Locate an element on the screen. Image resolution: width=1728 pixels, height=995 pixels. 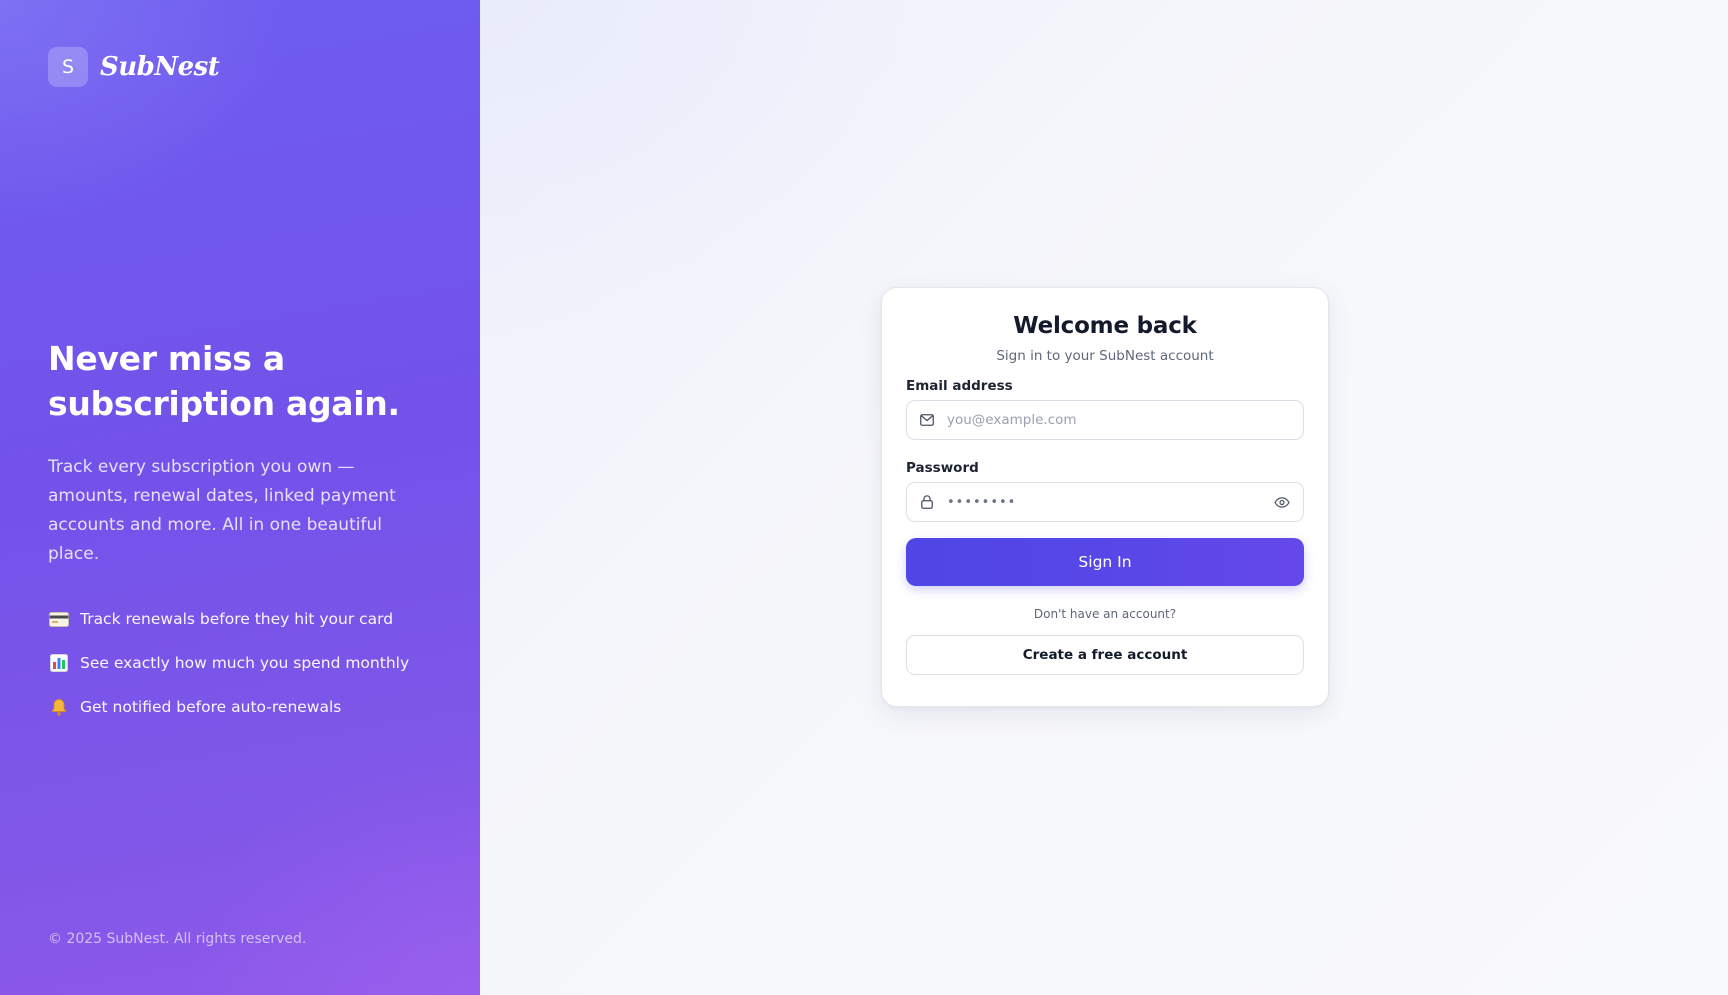
bell-icon is located at coordinates (59, 707).